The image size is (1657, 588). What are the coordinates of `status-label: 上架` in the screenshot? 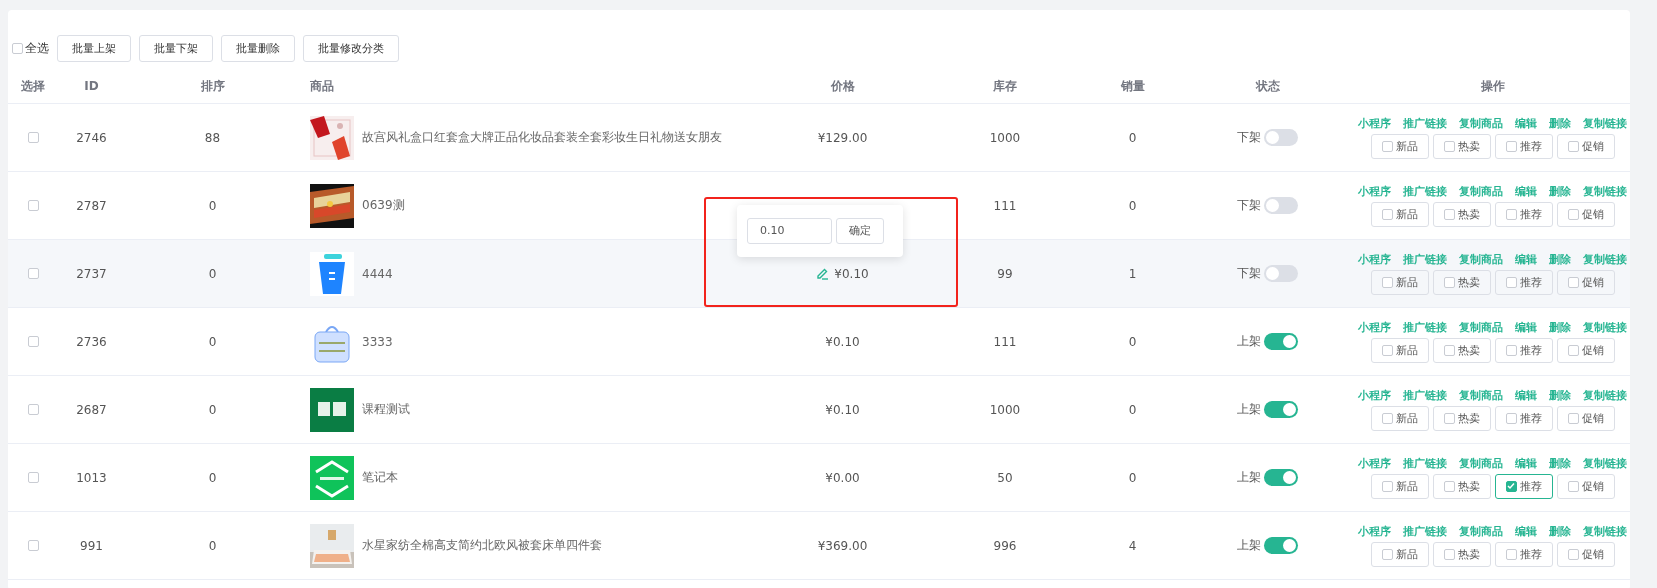 It's located at (1249, 545).